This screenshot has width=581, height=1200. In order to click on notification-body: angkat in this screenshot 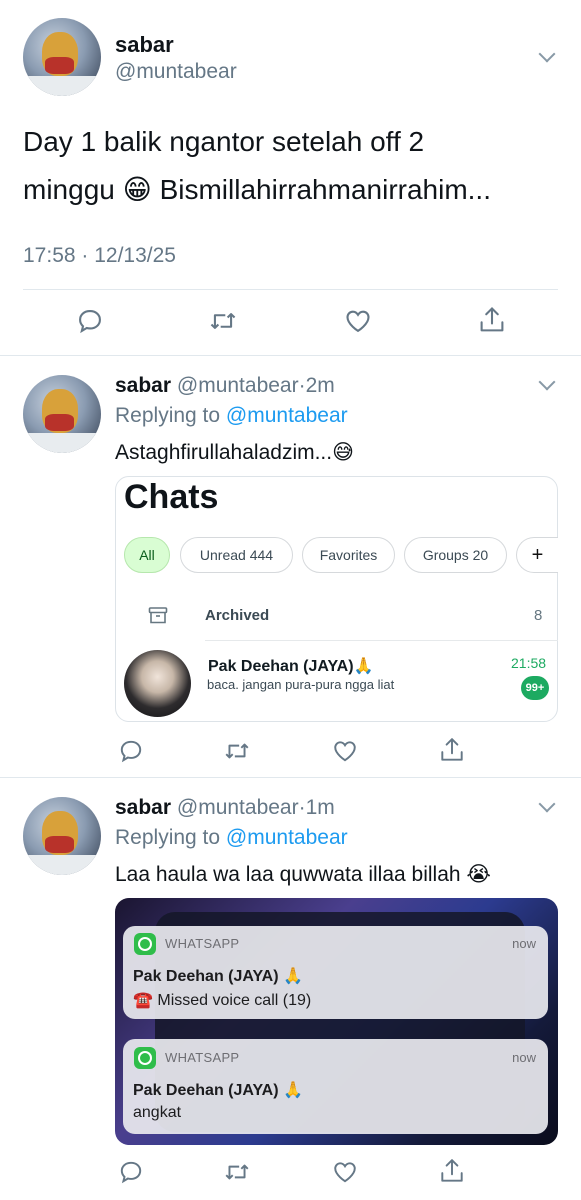, I will do `click(157, 1112)`.